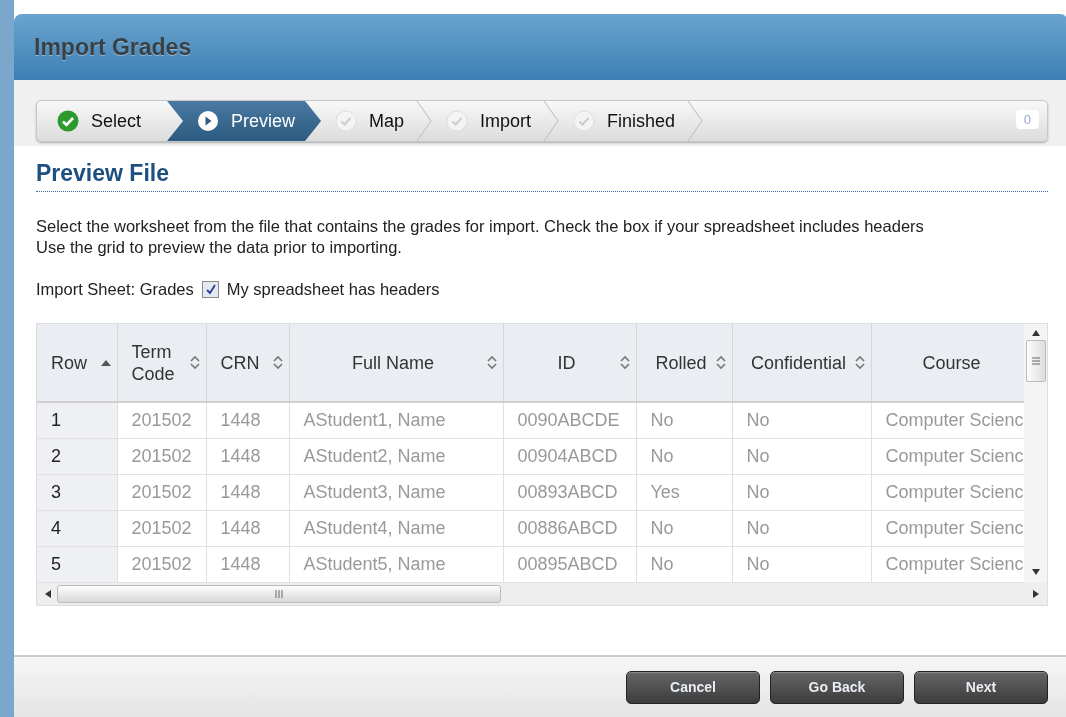  What do you see at coordinates (542, 176) in the screenshot?
I see `section-title: Preview File` at bounding box center [542, 176].